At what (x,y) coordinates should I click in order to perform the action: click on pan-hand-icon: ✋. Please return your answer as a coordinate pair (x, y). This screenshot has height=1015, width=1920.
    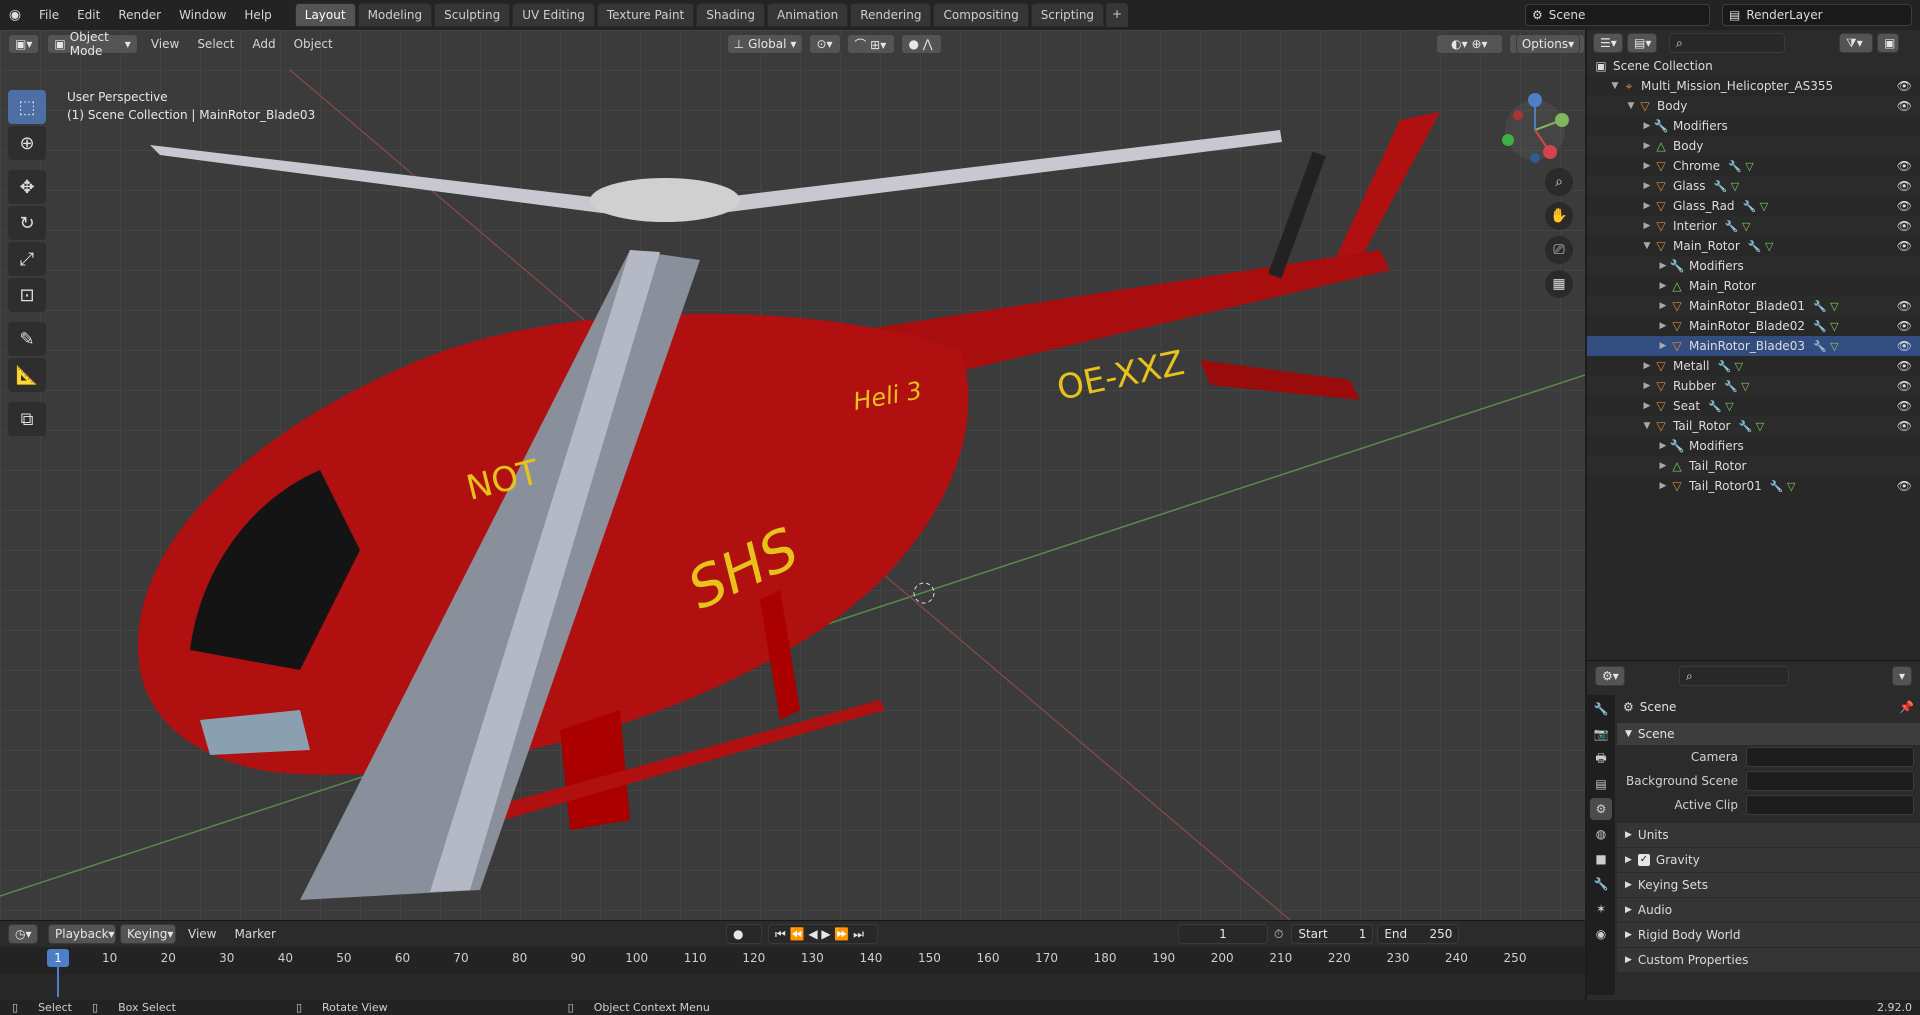
    Looking at the image, I should click on (1559, 216).